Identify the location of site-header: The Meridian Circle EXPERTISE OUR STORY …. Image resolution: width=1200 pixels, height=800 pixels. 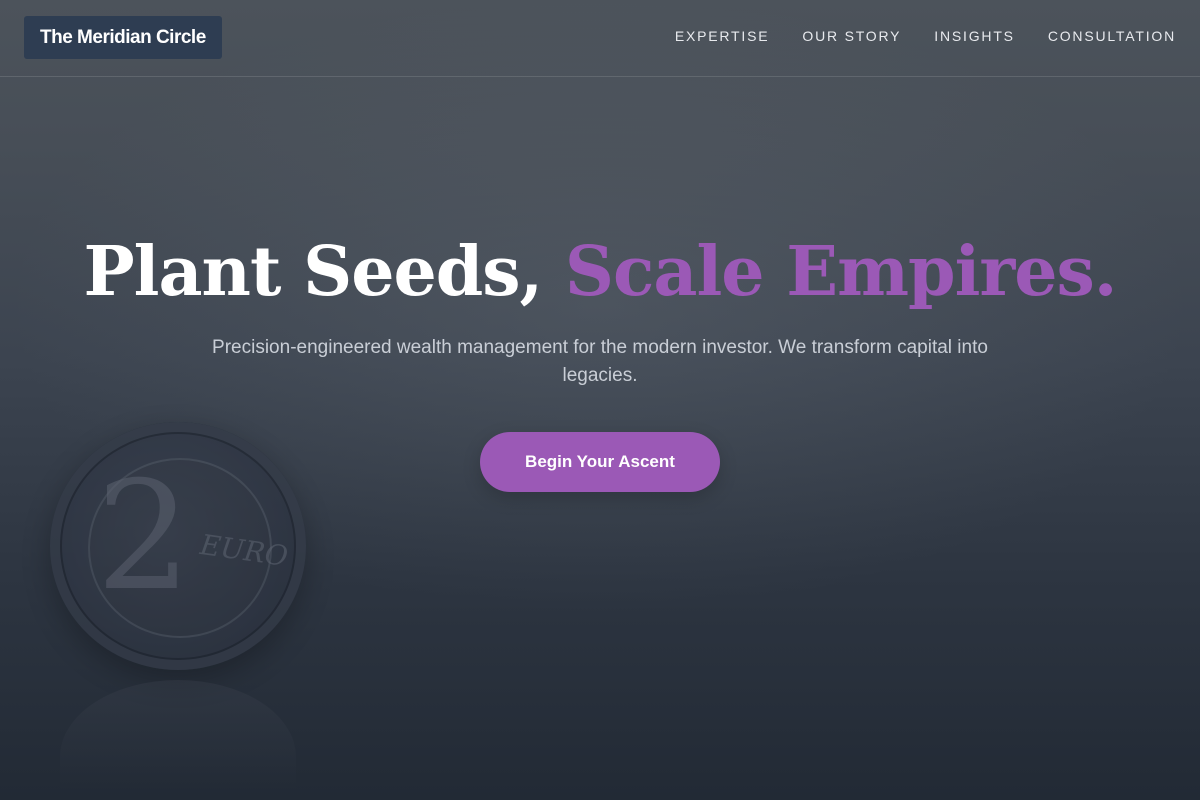
(600, 38).